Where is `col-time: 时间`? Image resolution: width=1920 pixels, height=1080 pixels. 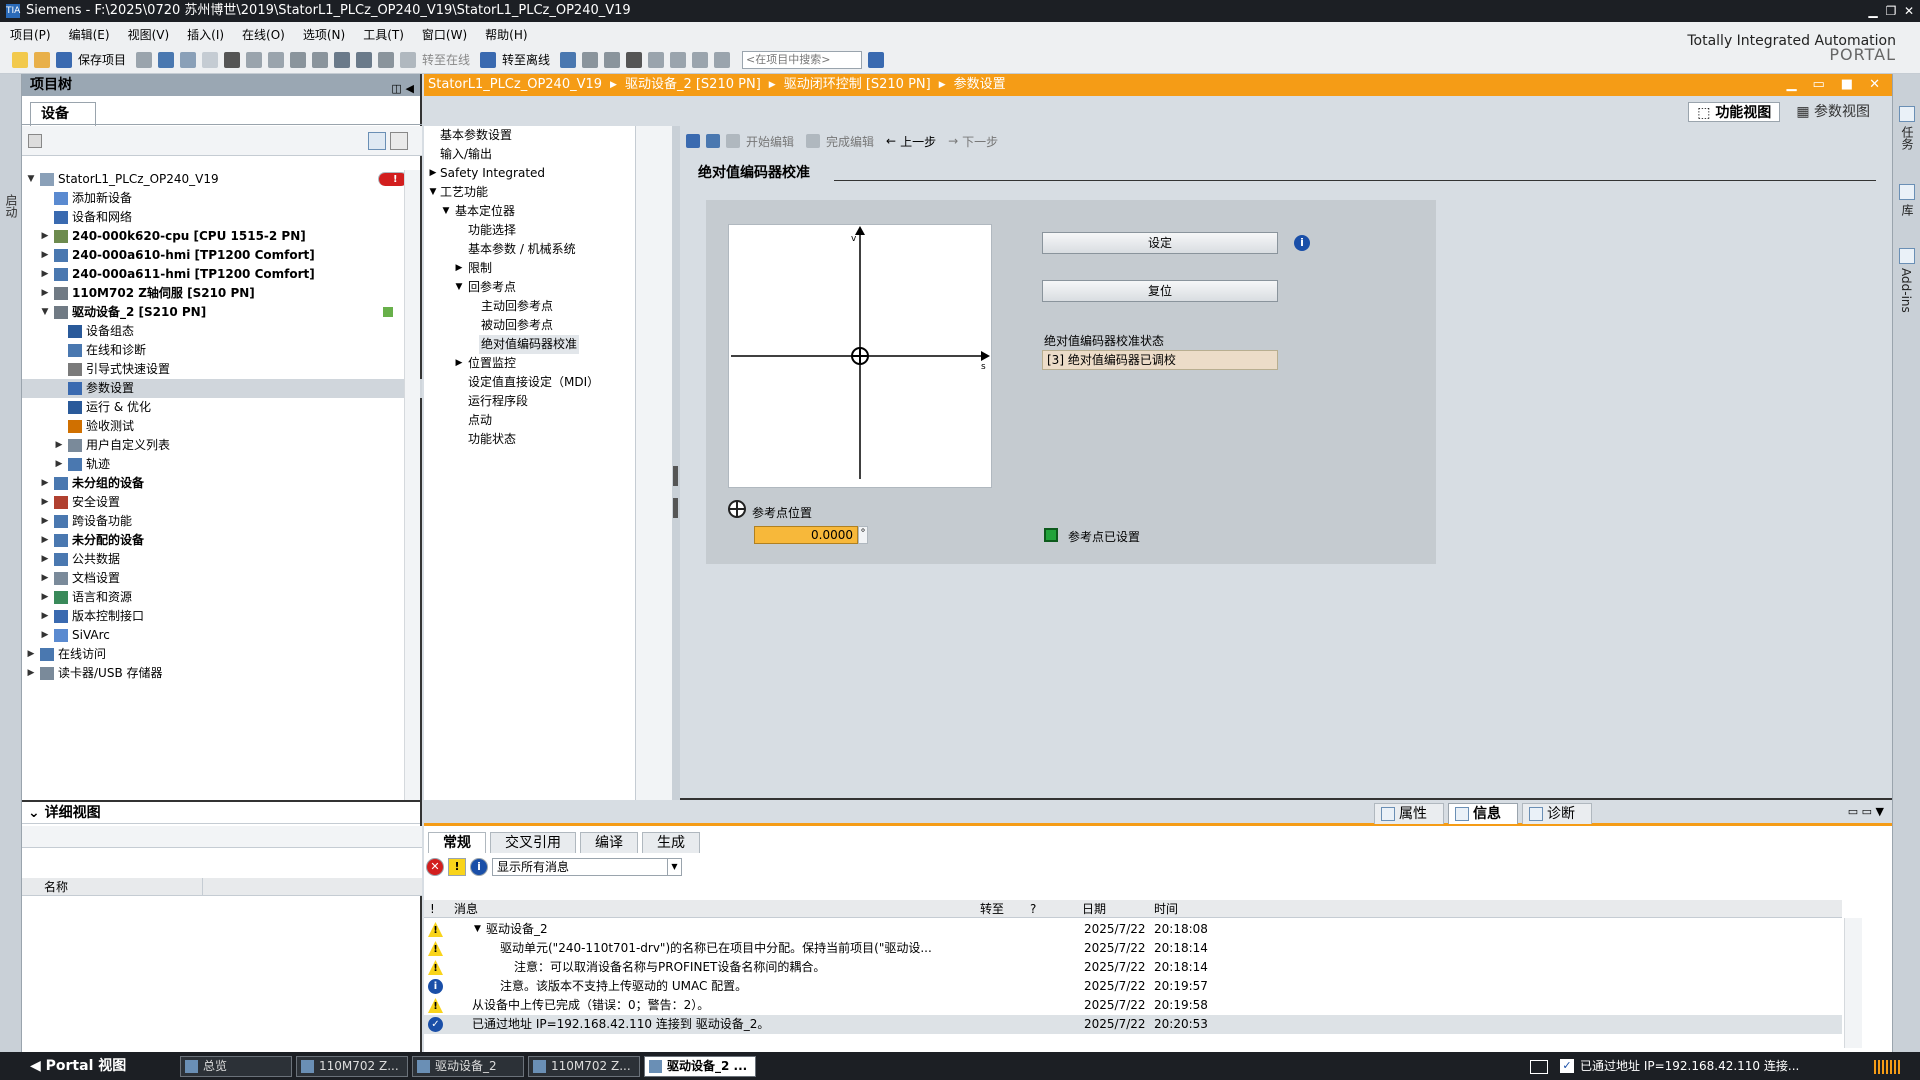
col-time: 时间 is located at coordinates (1166, 909).